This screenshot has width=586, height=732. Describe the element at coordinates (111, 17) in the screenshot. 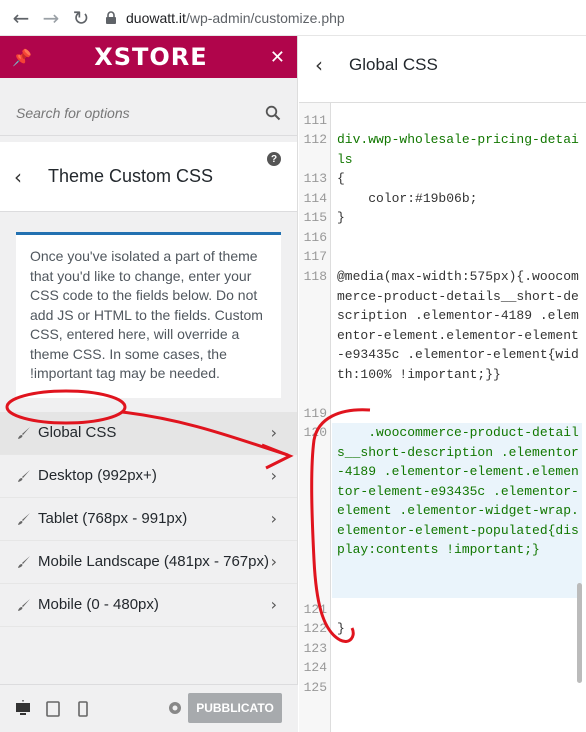

I see `lock-icon` at that location.